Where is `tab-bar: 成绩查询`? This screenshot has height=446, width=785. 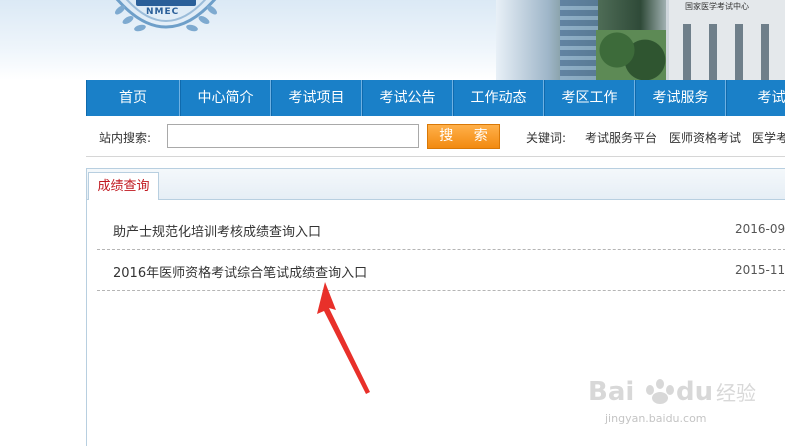
tab-bar: 成绩查询 is located at coordinates (436, 184).